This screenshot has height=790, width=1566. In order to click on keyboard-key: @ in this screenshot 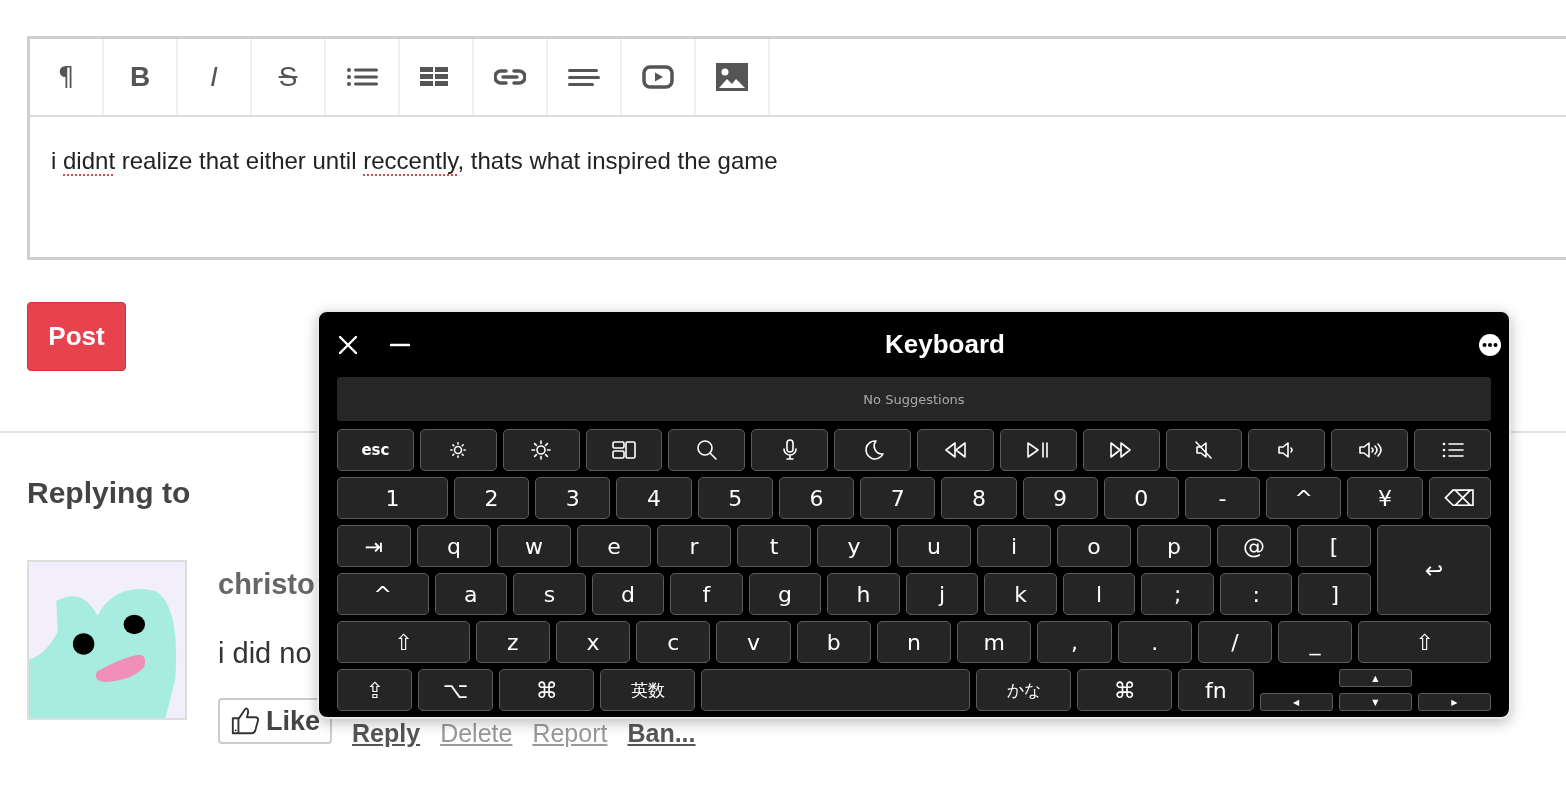, I will do `click(1254, 546)`.